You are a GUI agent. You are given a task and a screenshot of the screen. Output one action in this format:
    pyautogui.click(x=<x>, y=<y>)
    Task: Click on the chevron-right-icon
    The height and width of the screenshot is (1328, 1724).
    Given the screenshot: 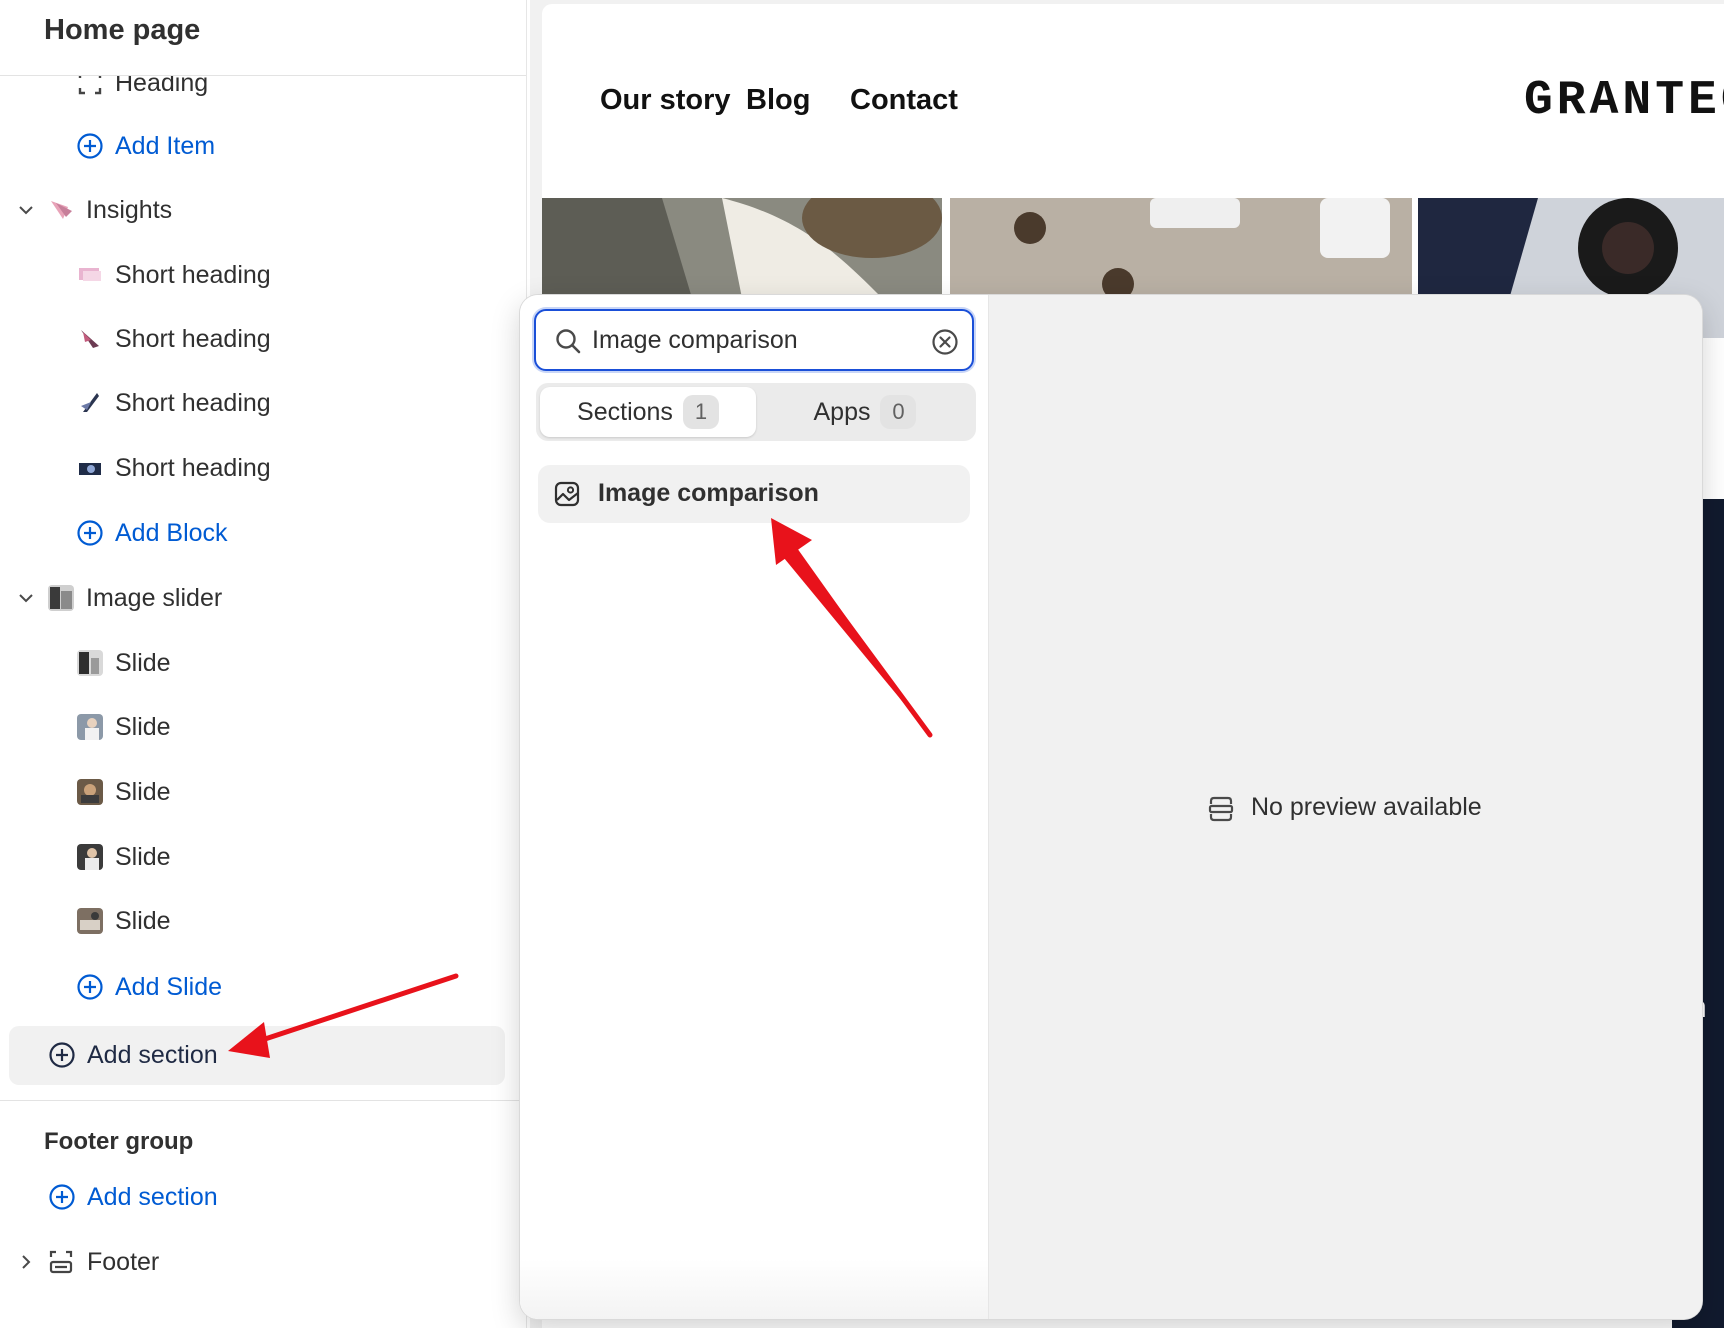 What is the action you would take?
    pyautogui.click(x=26, y=1262)
    